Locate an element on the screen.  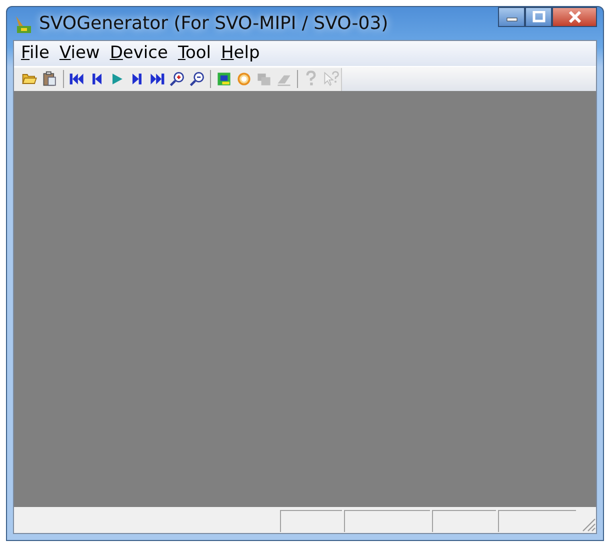
maximize-icon is located at coordinates (539, 17).